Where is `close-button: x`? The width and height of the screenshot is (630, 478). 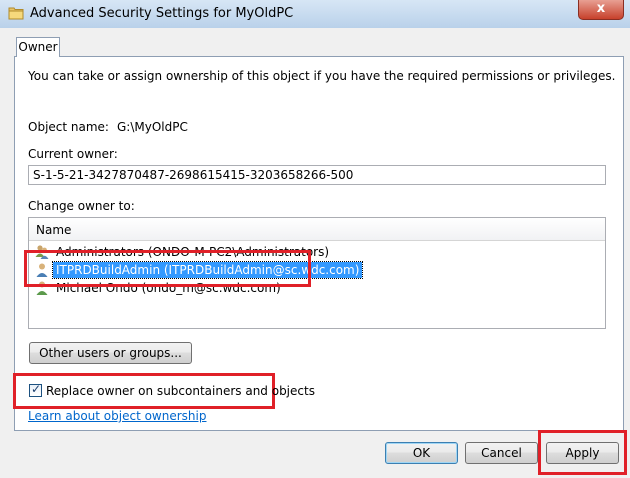 close-button: x is located at coordinates (601, 10).